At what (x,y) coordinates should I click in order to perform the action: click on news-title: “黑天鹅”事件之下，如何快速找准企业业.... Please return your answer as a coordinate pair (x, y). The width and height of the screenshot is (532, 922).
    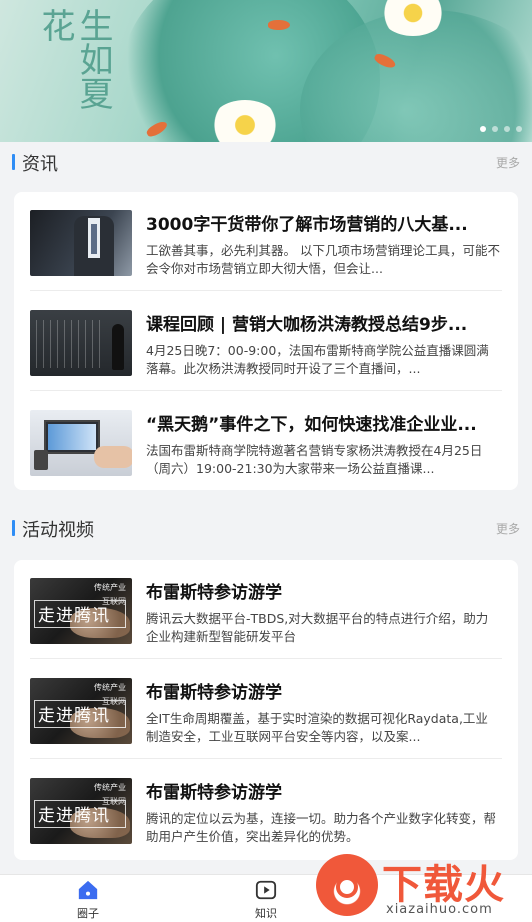
    Looking at the image, I should click on (311, 425).